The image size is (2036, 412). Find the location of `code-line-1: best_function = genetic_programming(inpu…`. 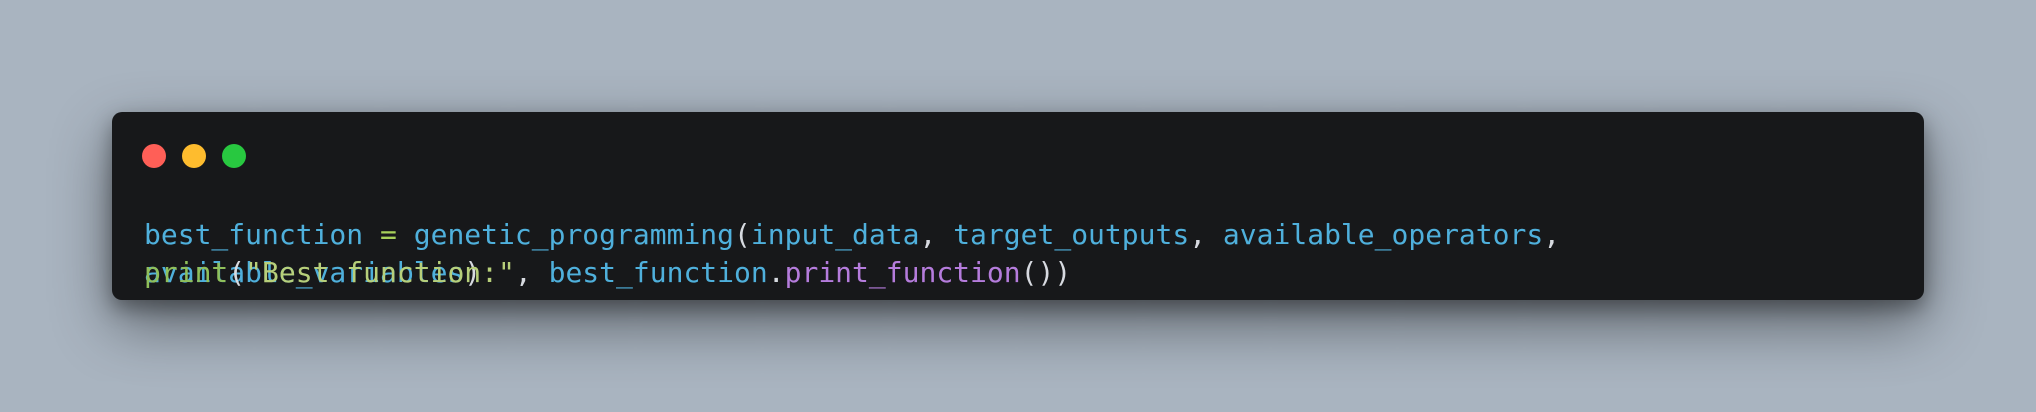

code-line-1: best_function = genetic_programming(inpu… is located at coordinates (852, 235).